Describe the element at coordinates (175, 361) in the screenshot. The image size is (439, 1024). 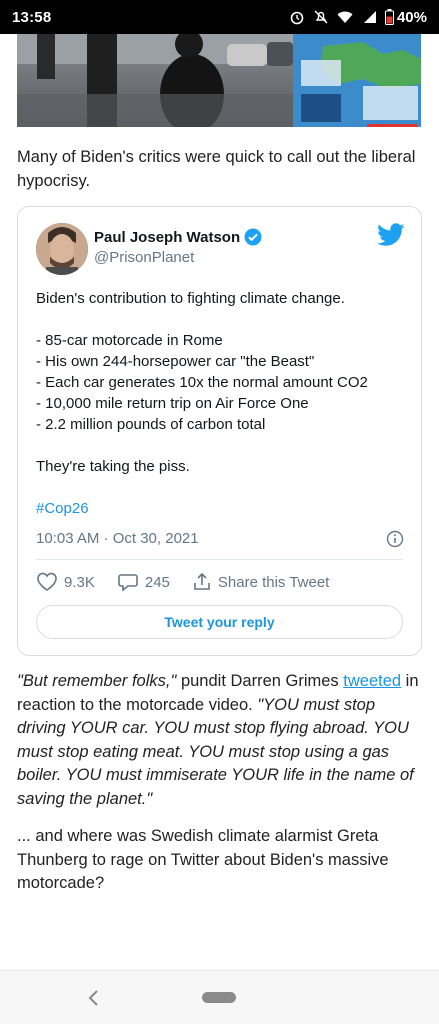
I see `tweet-line: - His own 244-horsepower car "the Beast"` at that location.